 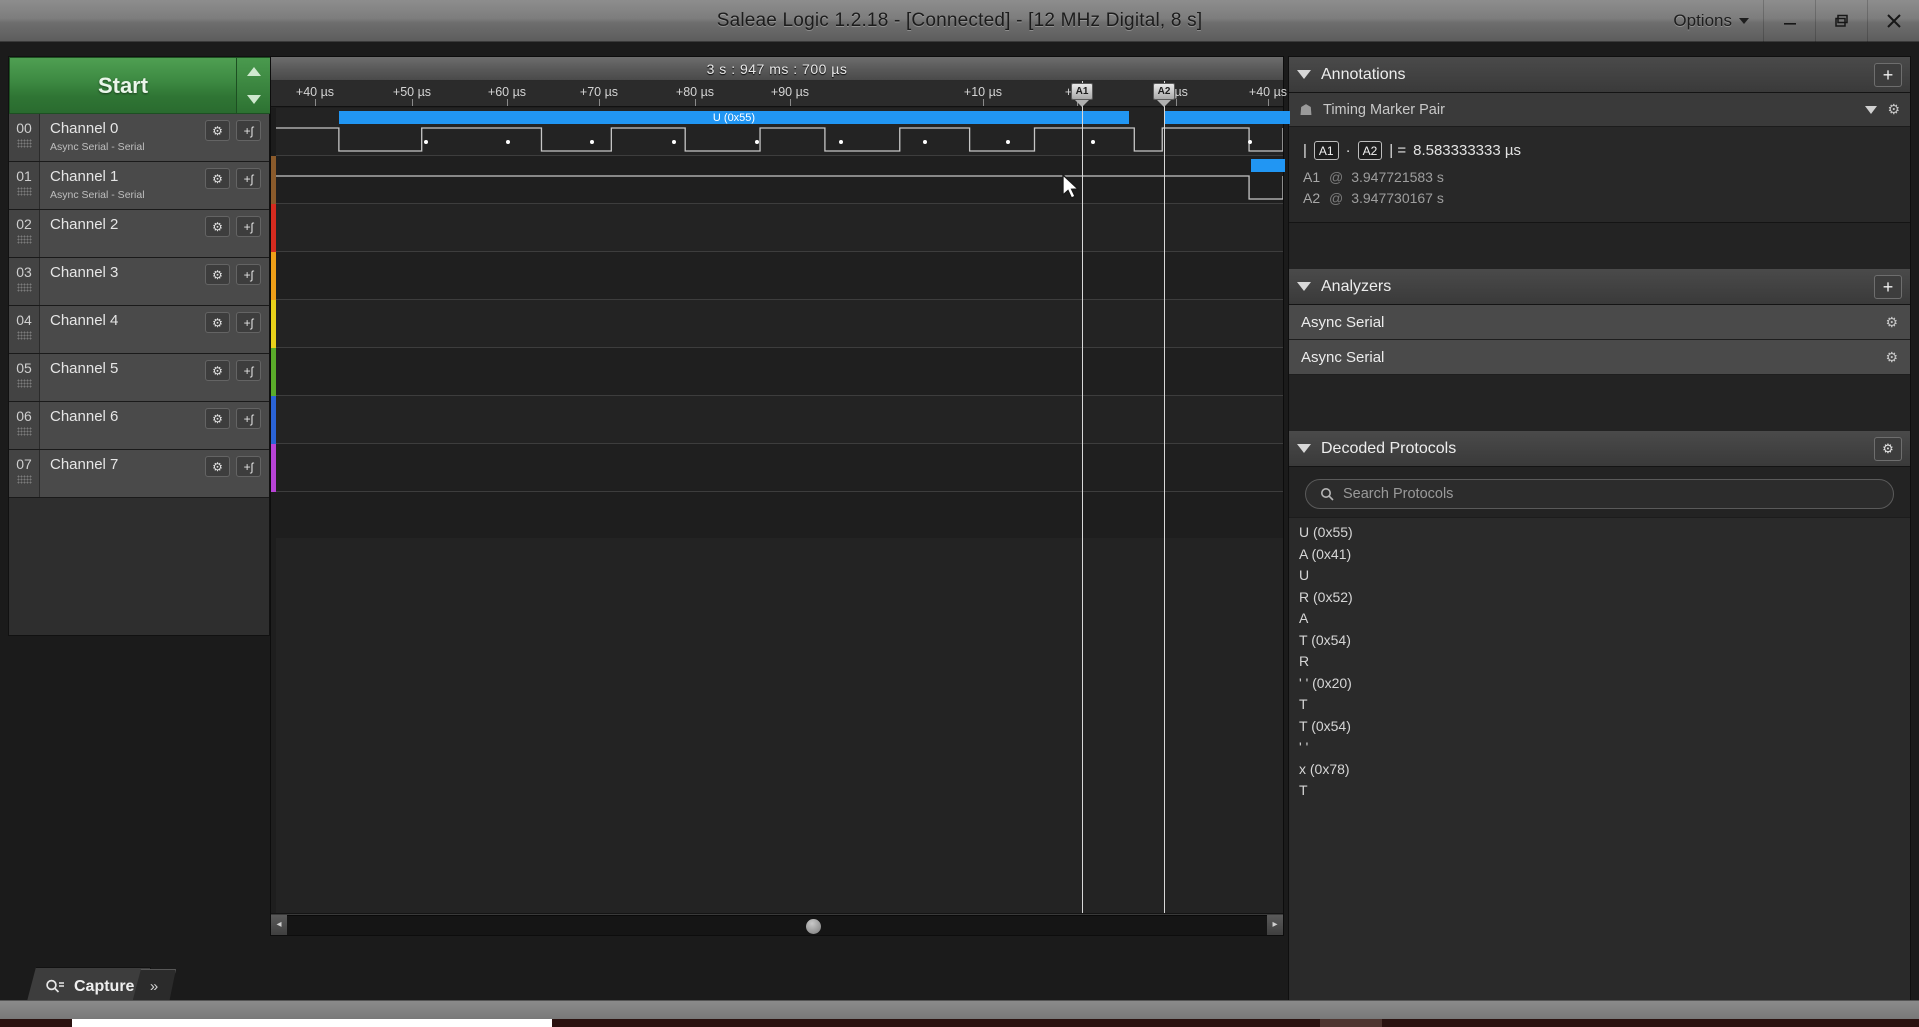 I want to click on search-protocols-input: Search Protocols, so click(x=1599, y=494).